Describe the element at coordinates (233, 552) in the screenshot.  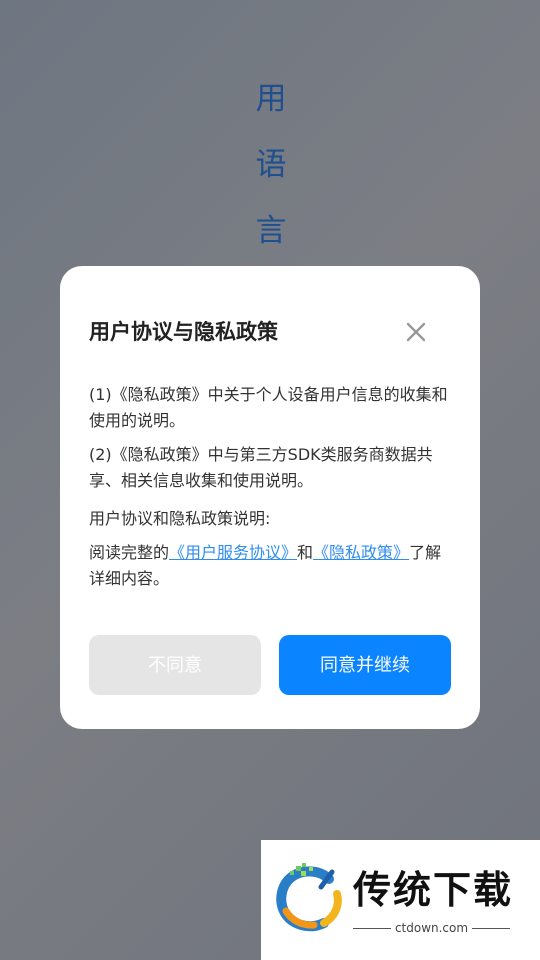
I see `user-agreement-link: 《用户服务协议》` at that location.